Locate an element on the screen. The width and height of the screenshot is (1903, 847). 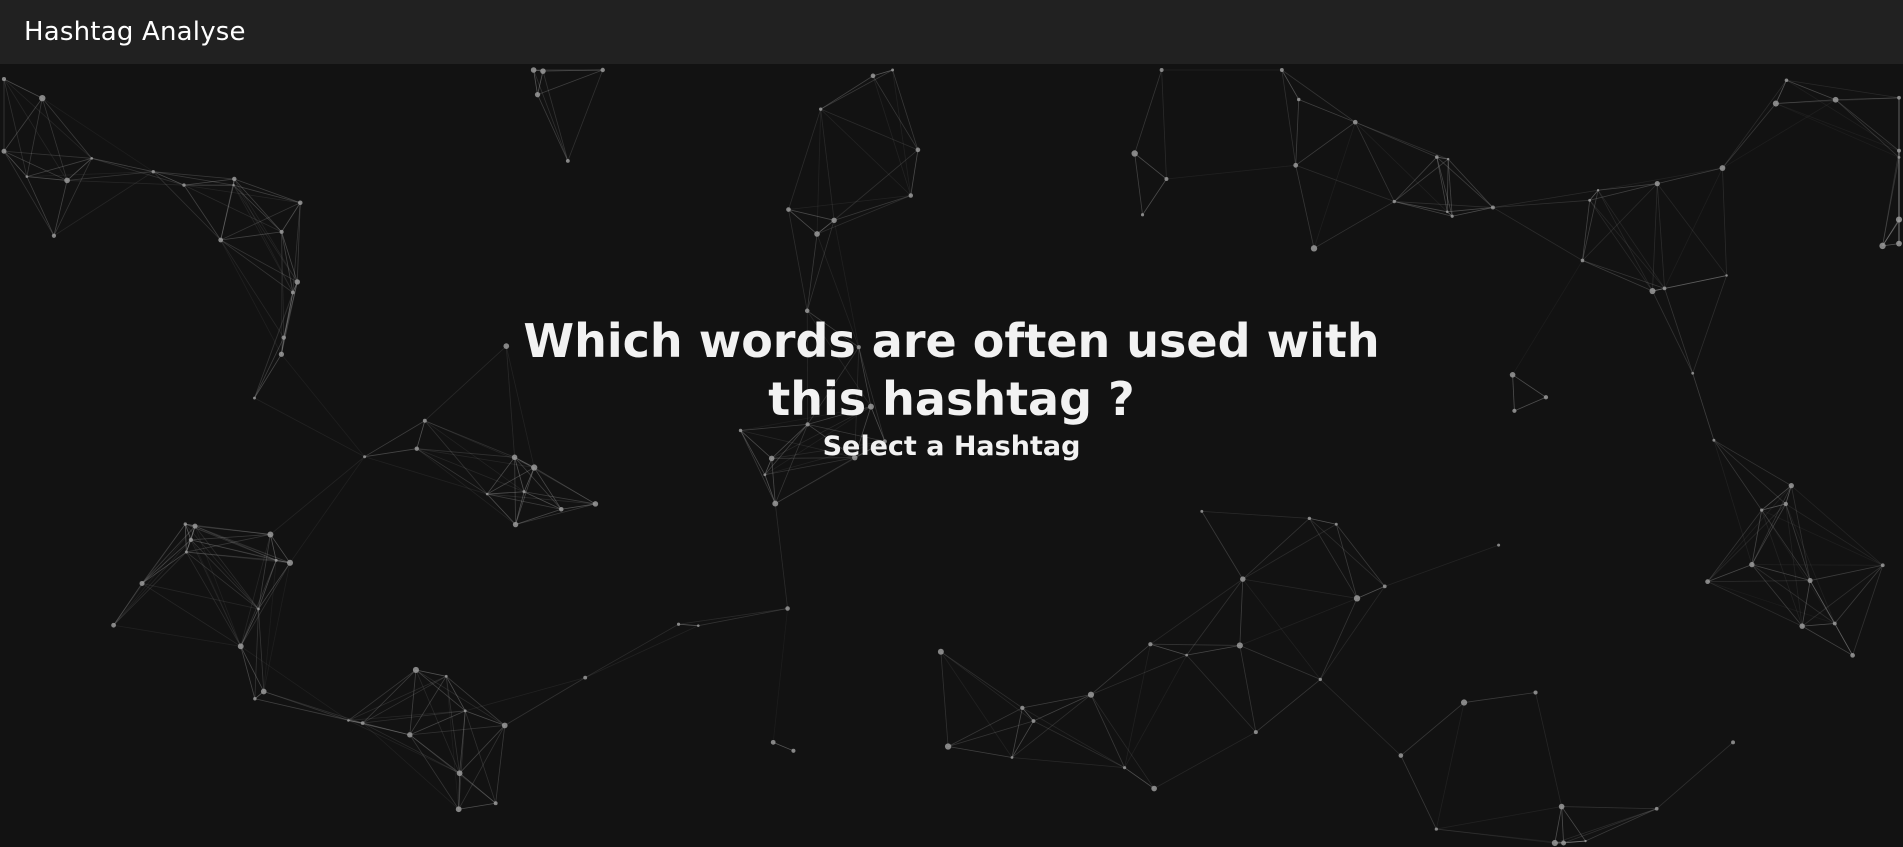
select-hashtag-prompt: Select a Hashtag is located at coordinates (951, 447).